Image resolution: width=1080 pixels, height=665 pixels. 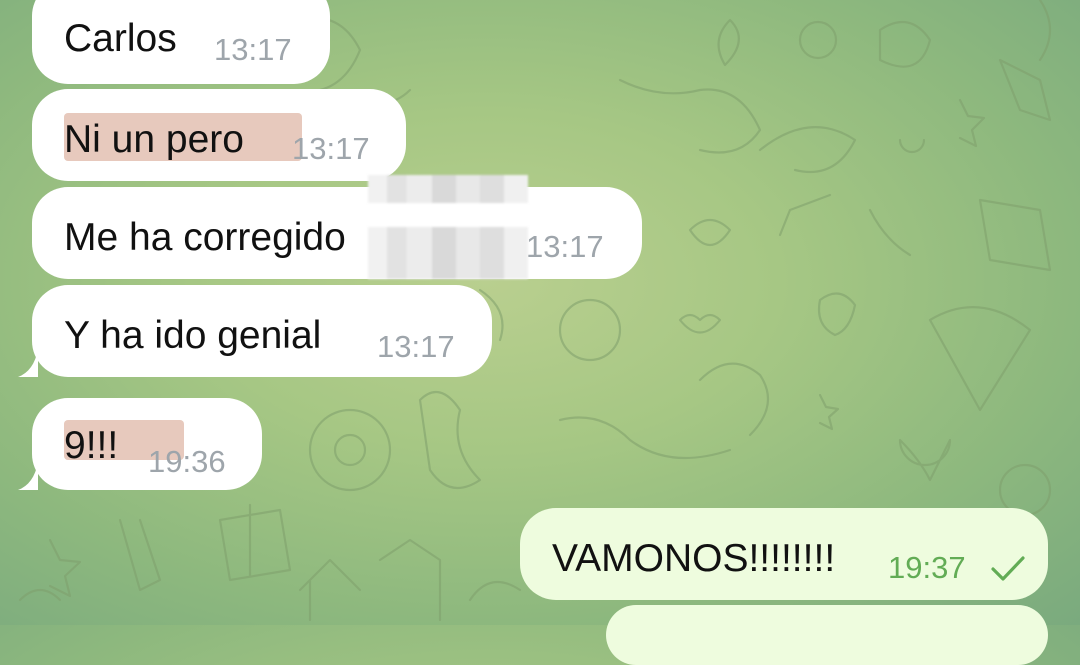 I want to click on message-bubble: Y ha ido genial 13:17, so click(x=262, y=331).